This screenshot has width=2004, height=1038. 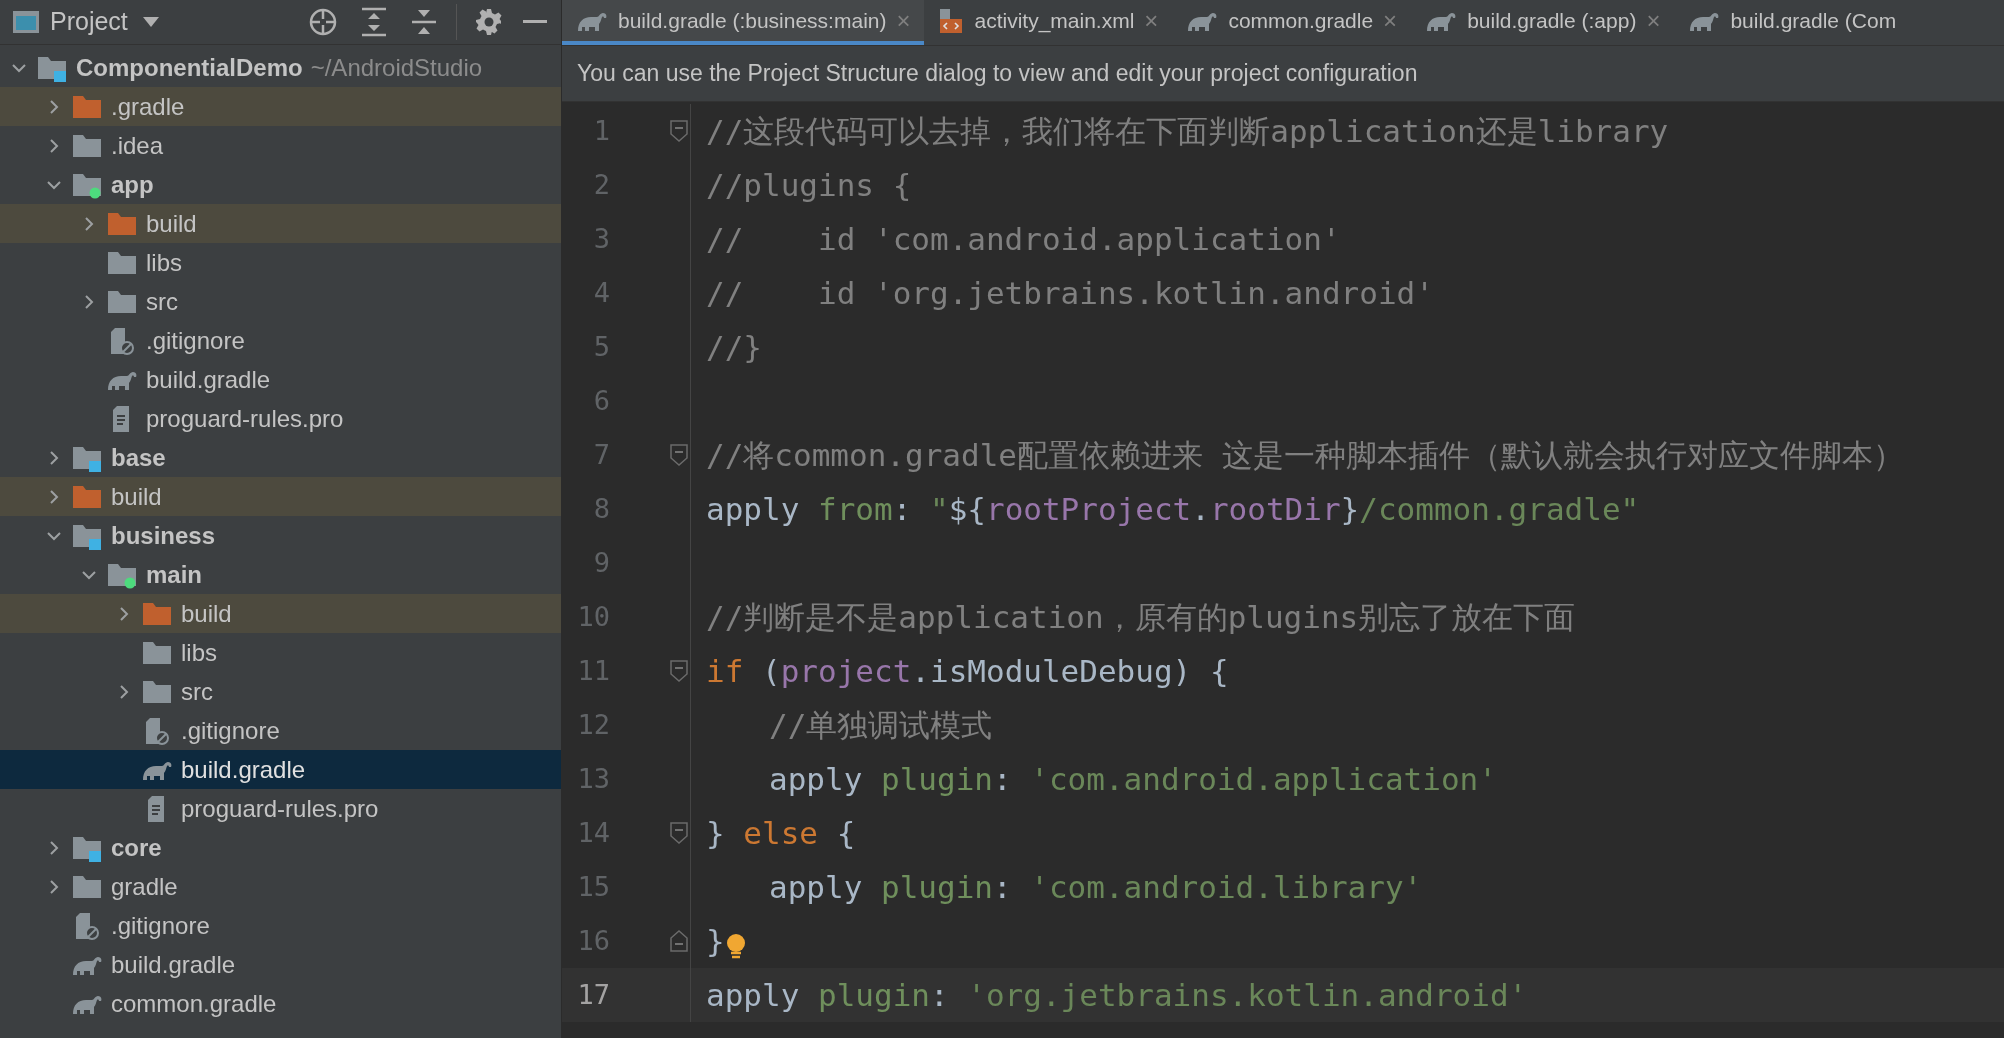 I want to click on editor-tab: build.gradle (:app) ×, so click(x=1543, y=22).